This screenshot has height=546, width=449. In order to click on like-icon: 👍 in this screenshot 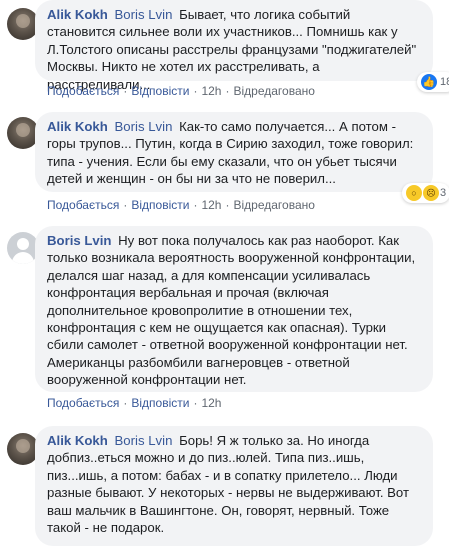, I will do `click(429, 82)`.